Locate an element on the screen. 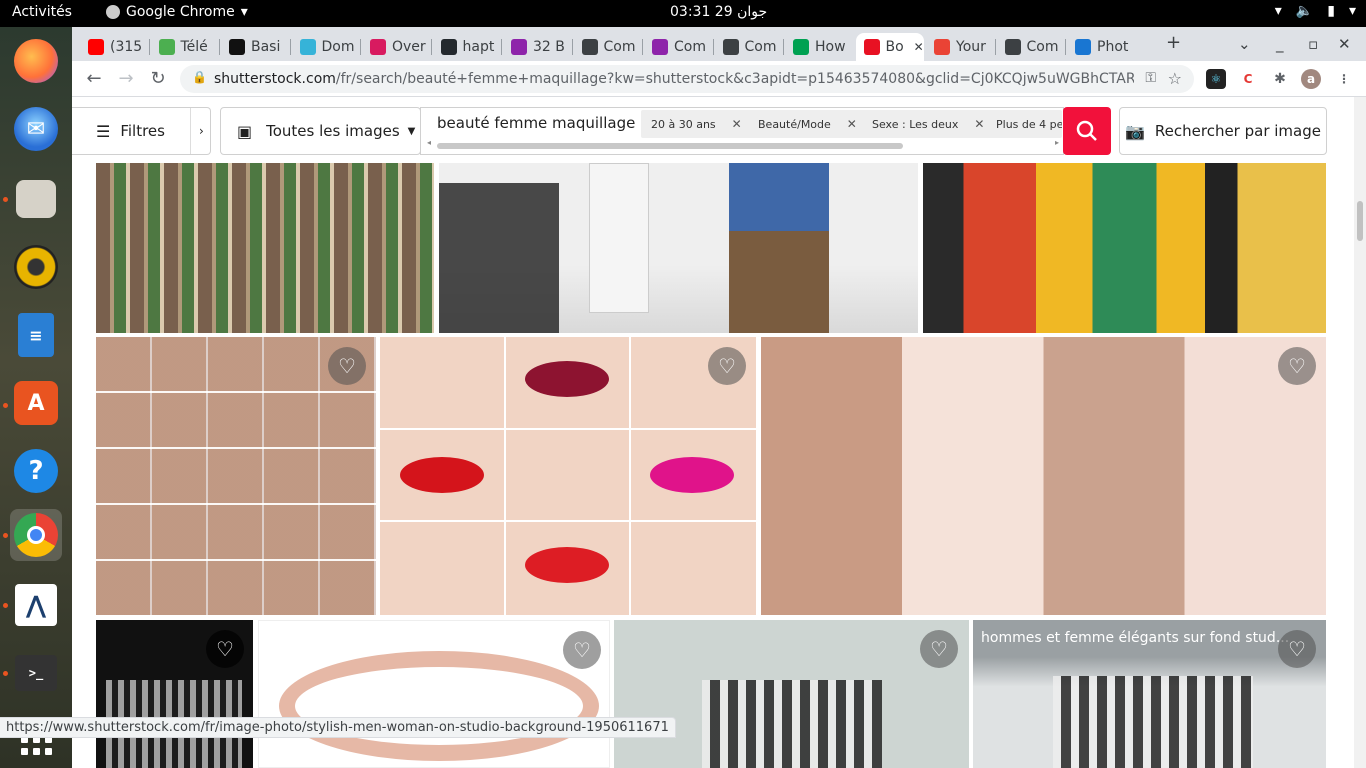  result-portraits-collage is located at coordinates (265, 248).